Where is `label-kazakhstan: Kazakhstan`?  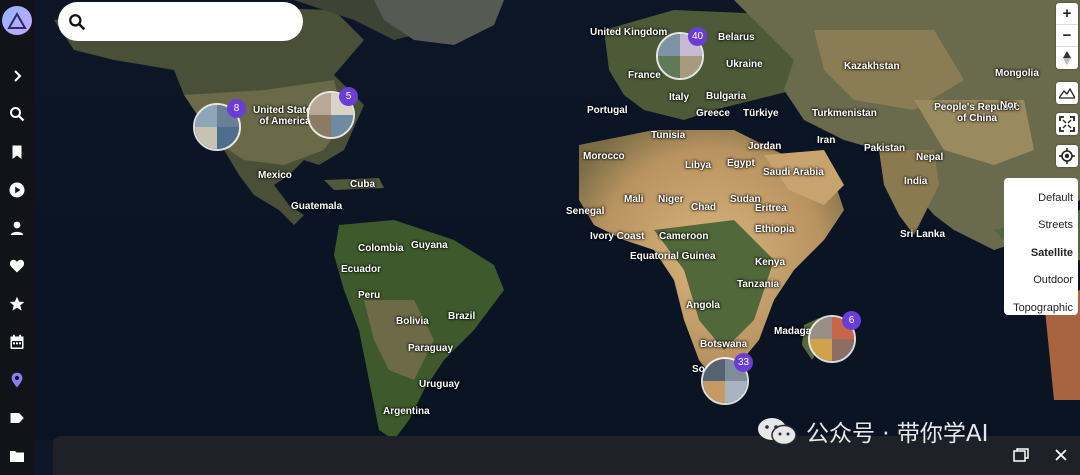
label-kazakhstan: Kazakhstan is located at coordinates (872, 66).